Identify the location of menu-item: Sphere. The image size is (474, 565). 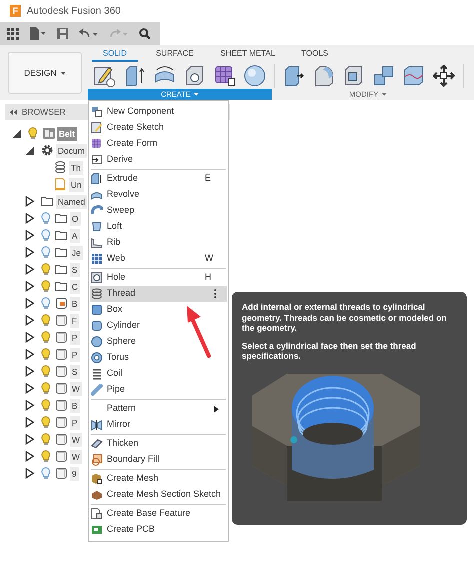
(158, 342).